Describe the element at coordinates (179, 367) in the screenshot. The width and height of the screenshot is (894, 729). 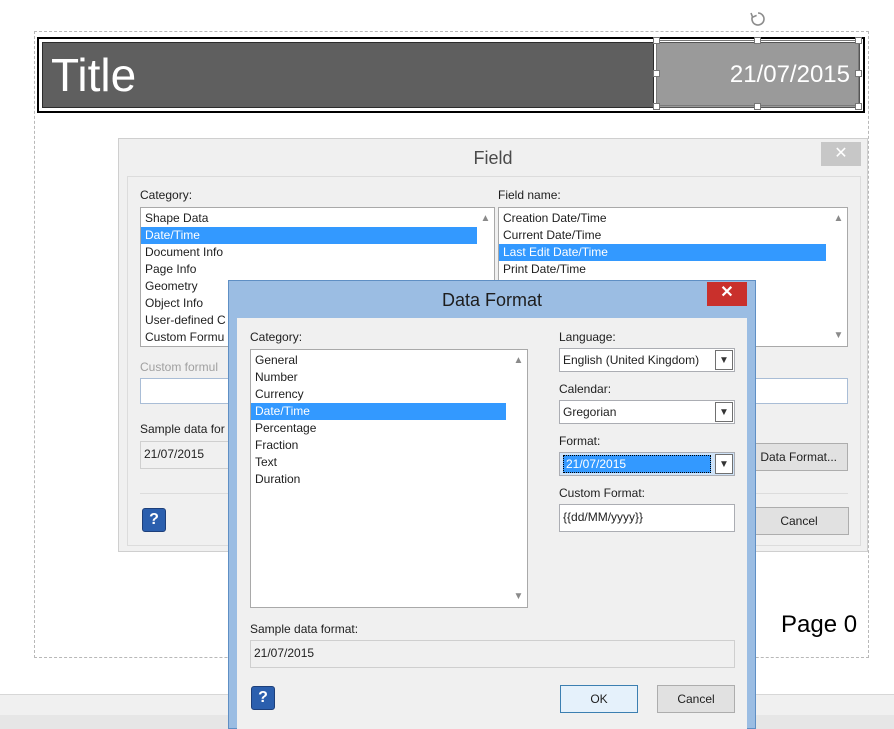
I see `custom-formula-label: Custom formul` at that location.